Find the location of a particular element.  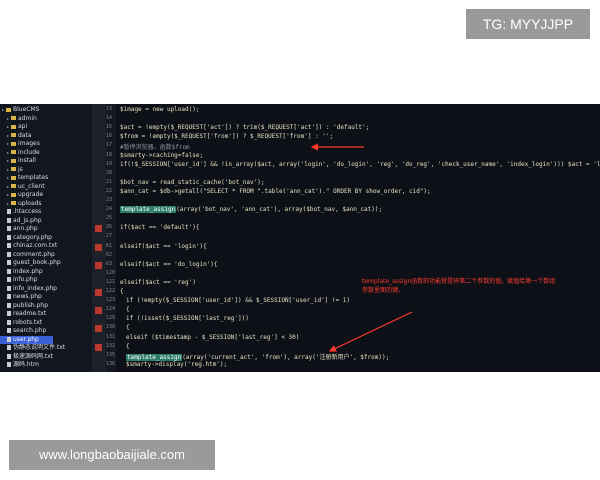

annotation-arrows is located at coordinates (361, 247).